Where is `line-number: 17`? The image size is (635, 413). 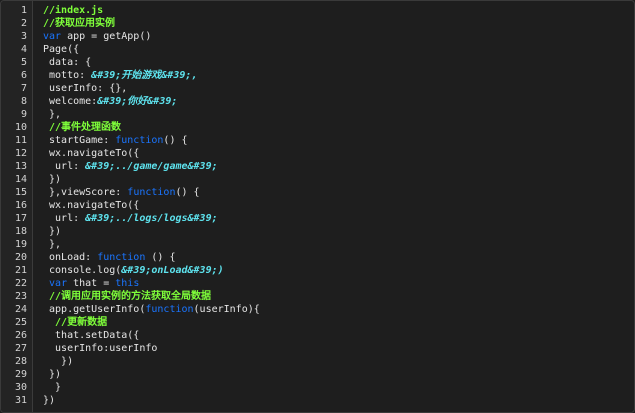 line-number: 17 is located at coordinates (20, 218).